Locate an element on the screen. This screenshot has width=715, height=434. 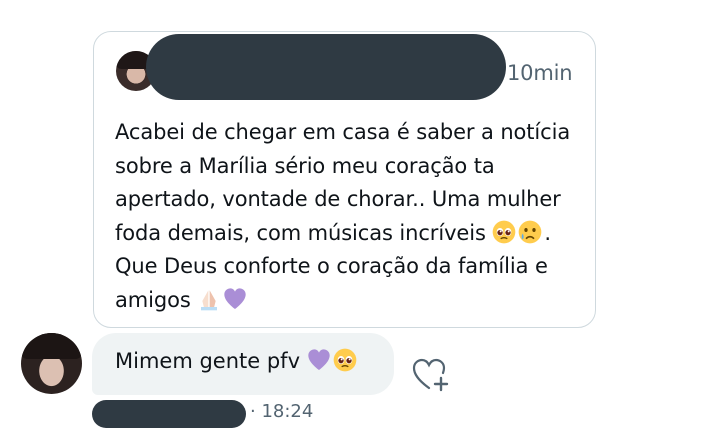
message-bubble: Mimem gente pfv is located at coordinates (243, 364).